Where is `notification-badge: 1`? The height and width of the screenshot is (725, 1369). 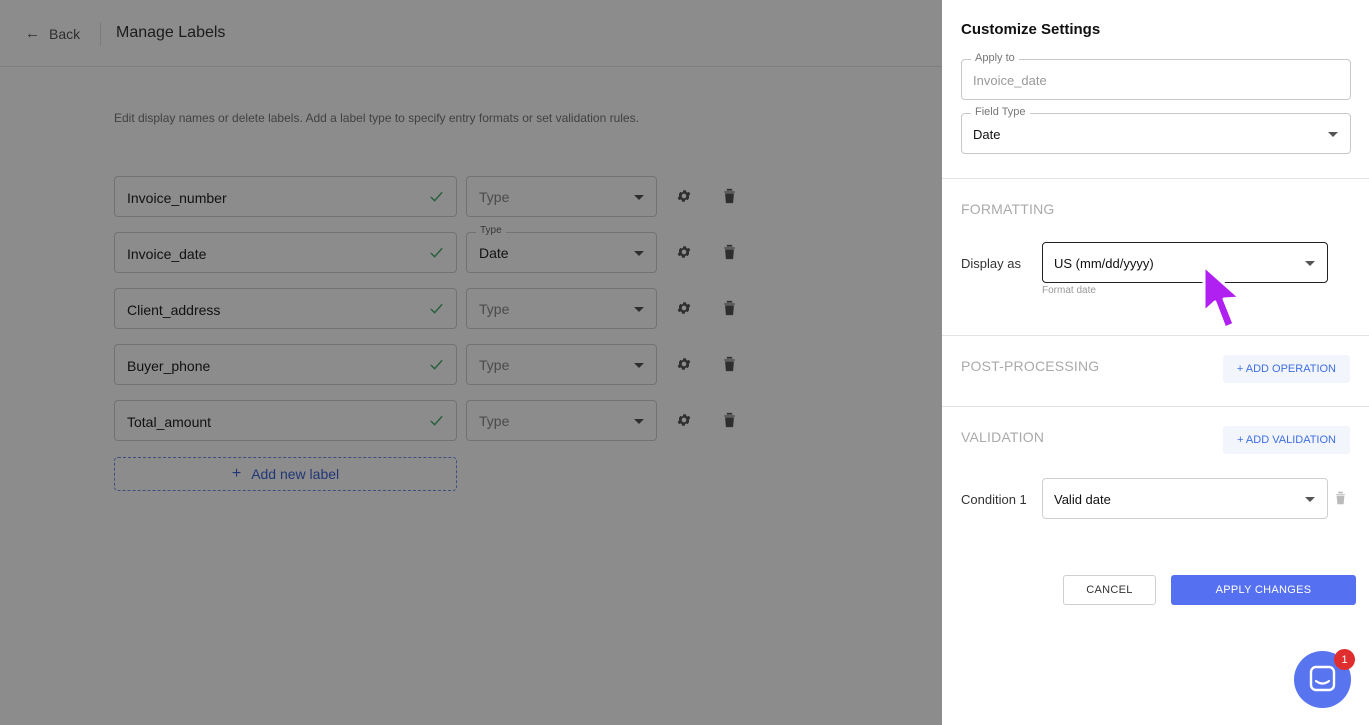
notification-badge: 1 is located at coordinates (1344, 659).